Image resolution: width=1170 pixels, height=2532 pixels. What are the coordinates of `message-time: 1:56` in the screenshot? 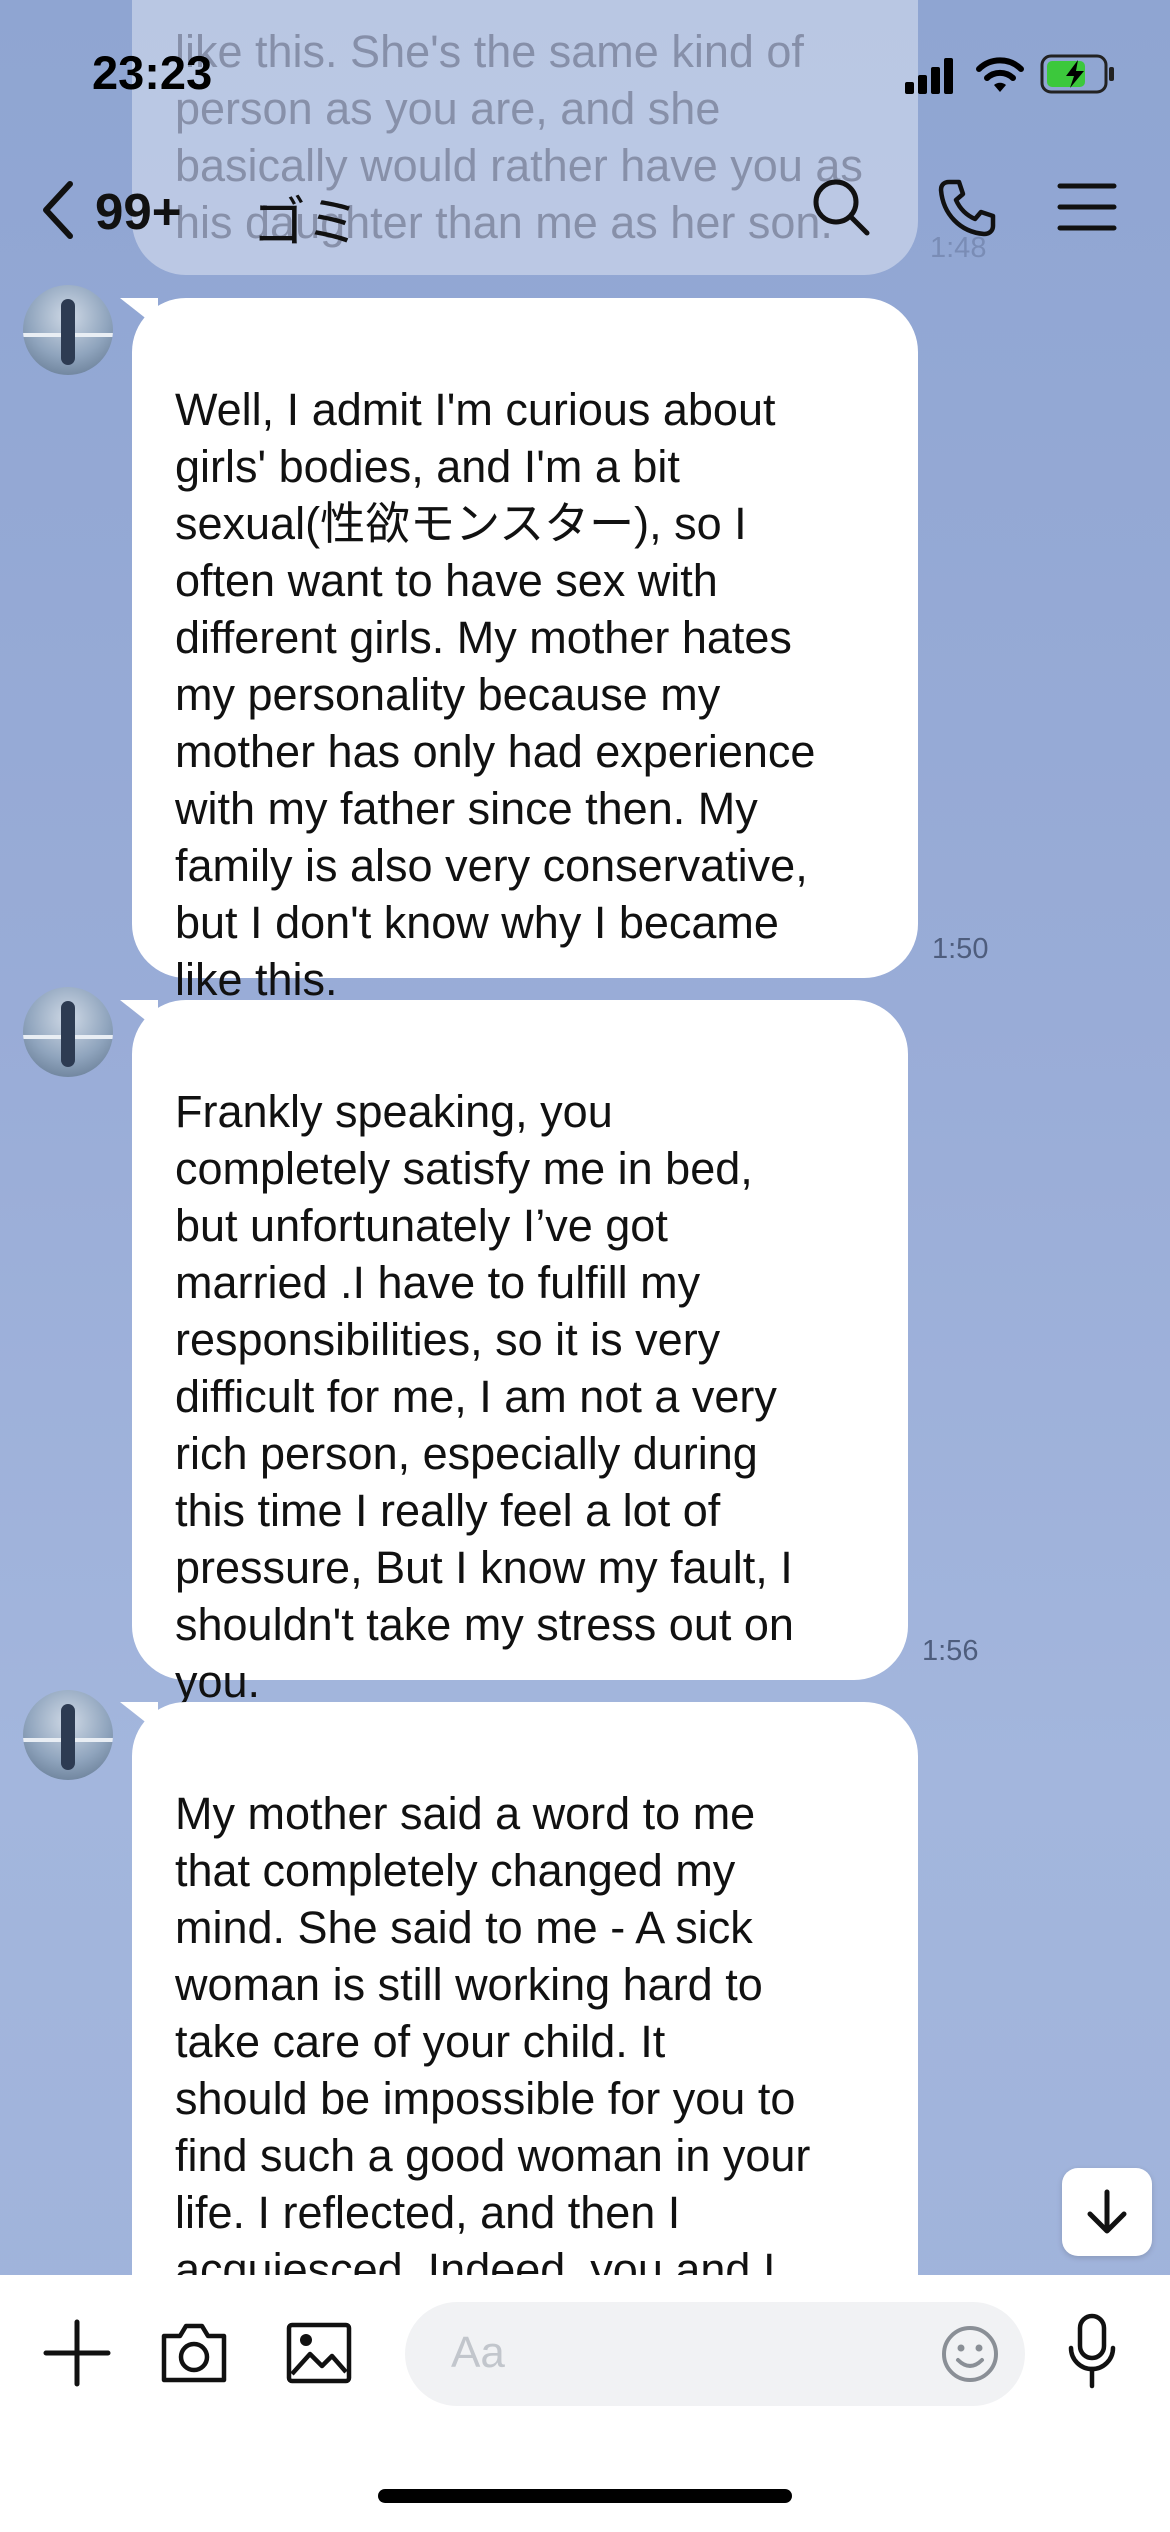 It's located at (950, 1651).